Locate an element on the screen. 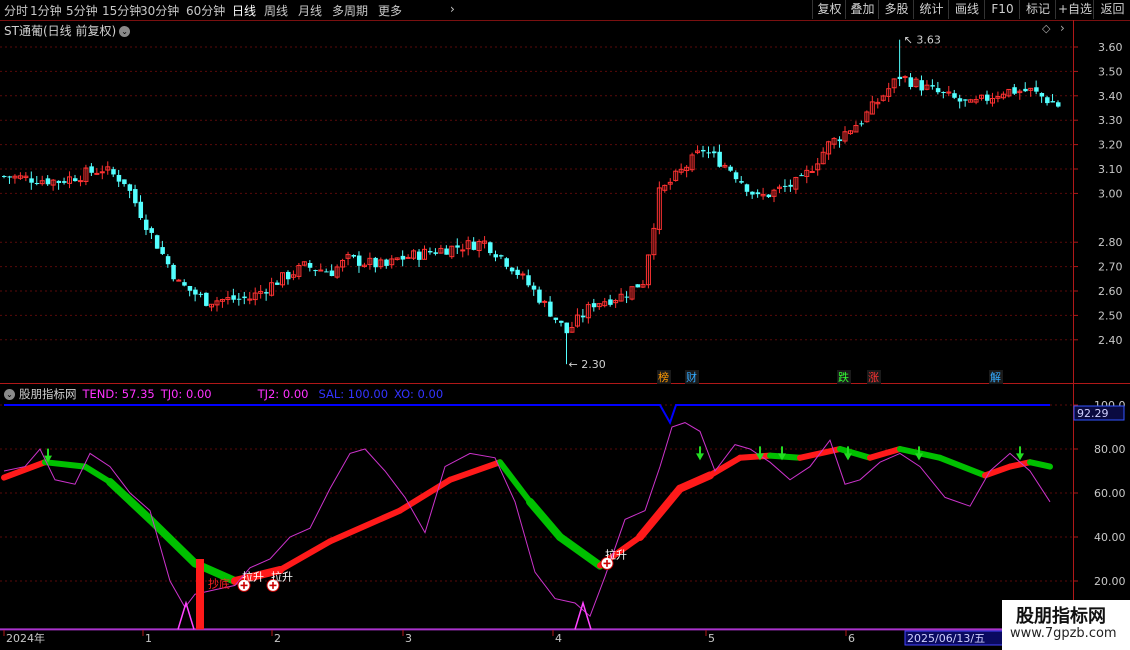  price-tick-label: 3.30 is located at coordinates (1110, 120).